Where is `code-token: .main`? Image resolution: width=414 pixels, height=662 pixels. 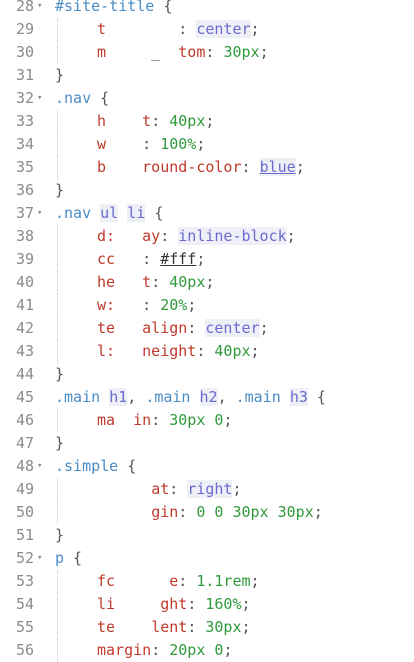
code-token: .main is located at coordinates (262, 397).